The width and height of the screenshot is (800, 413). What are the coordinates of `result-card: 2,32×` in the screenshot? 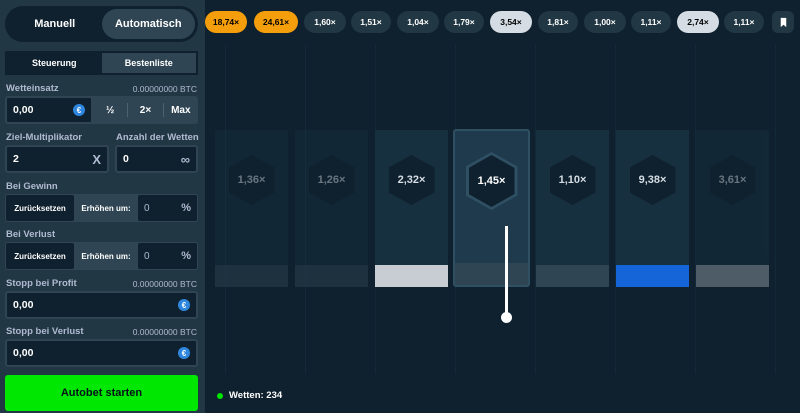 It's located at (411, 208).